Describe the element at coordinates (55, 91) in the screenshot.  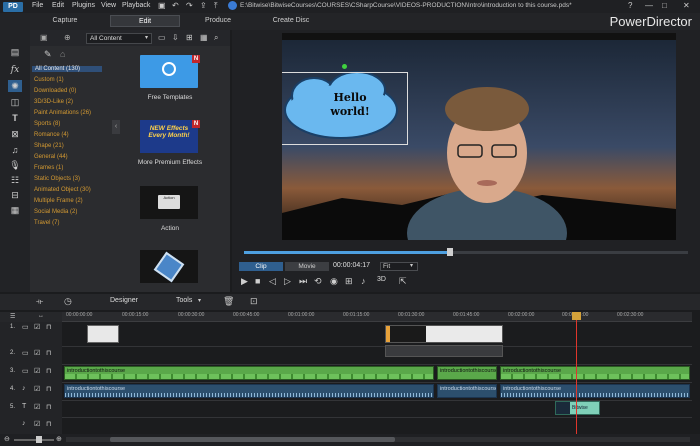
I see `category-item: Downloaded (0)` at that location.